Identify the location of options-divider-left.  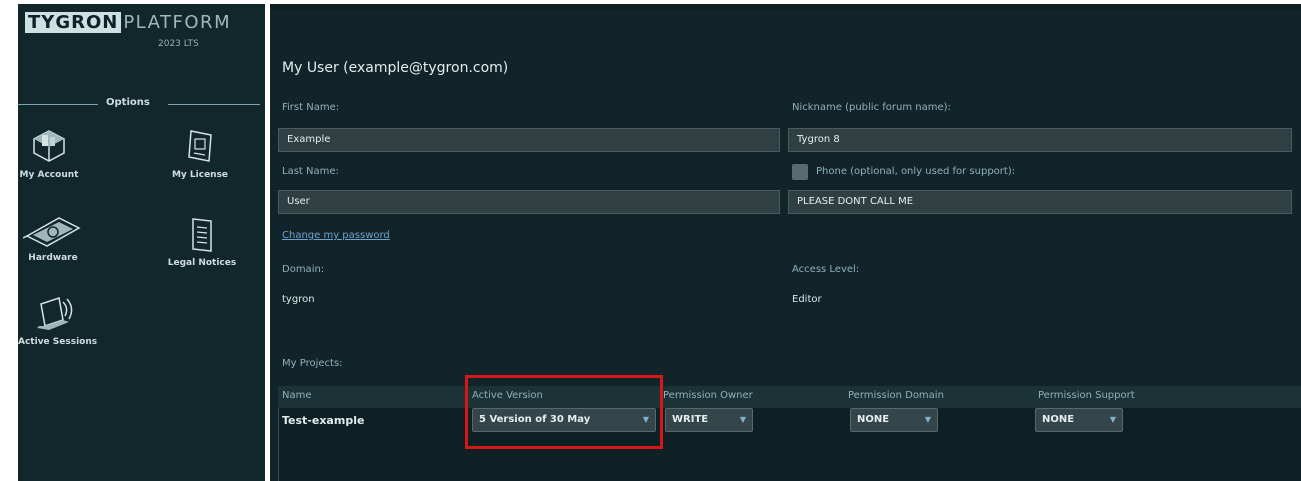
(58, 104).